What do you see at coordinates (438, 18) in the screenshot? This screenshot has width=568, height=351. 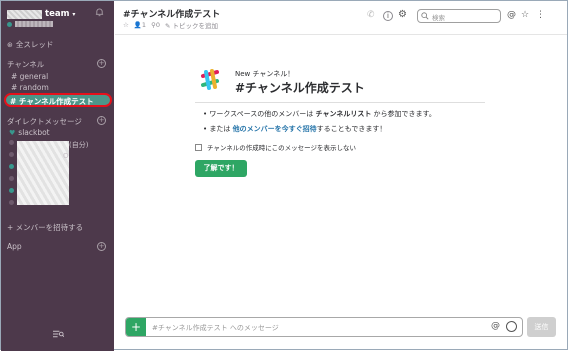 I see `search-placeholder: 検索` at bounding box center [438, 18].